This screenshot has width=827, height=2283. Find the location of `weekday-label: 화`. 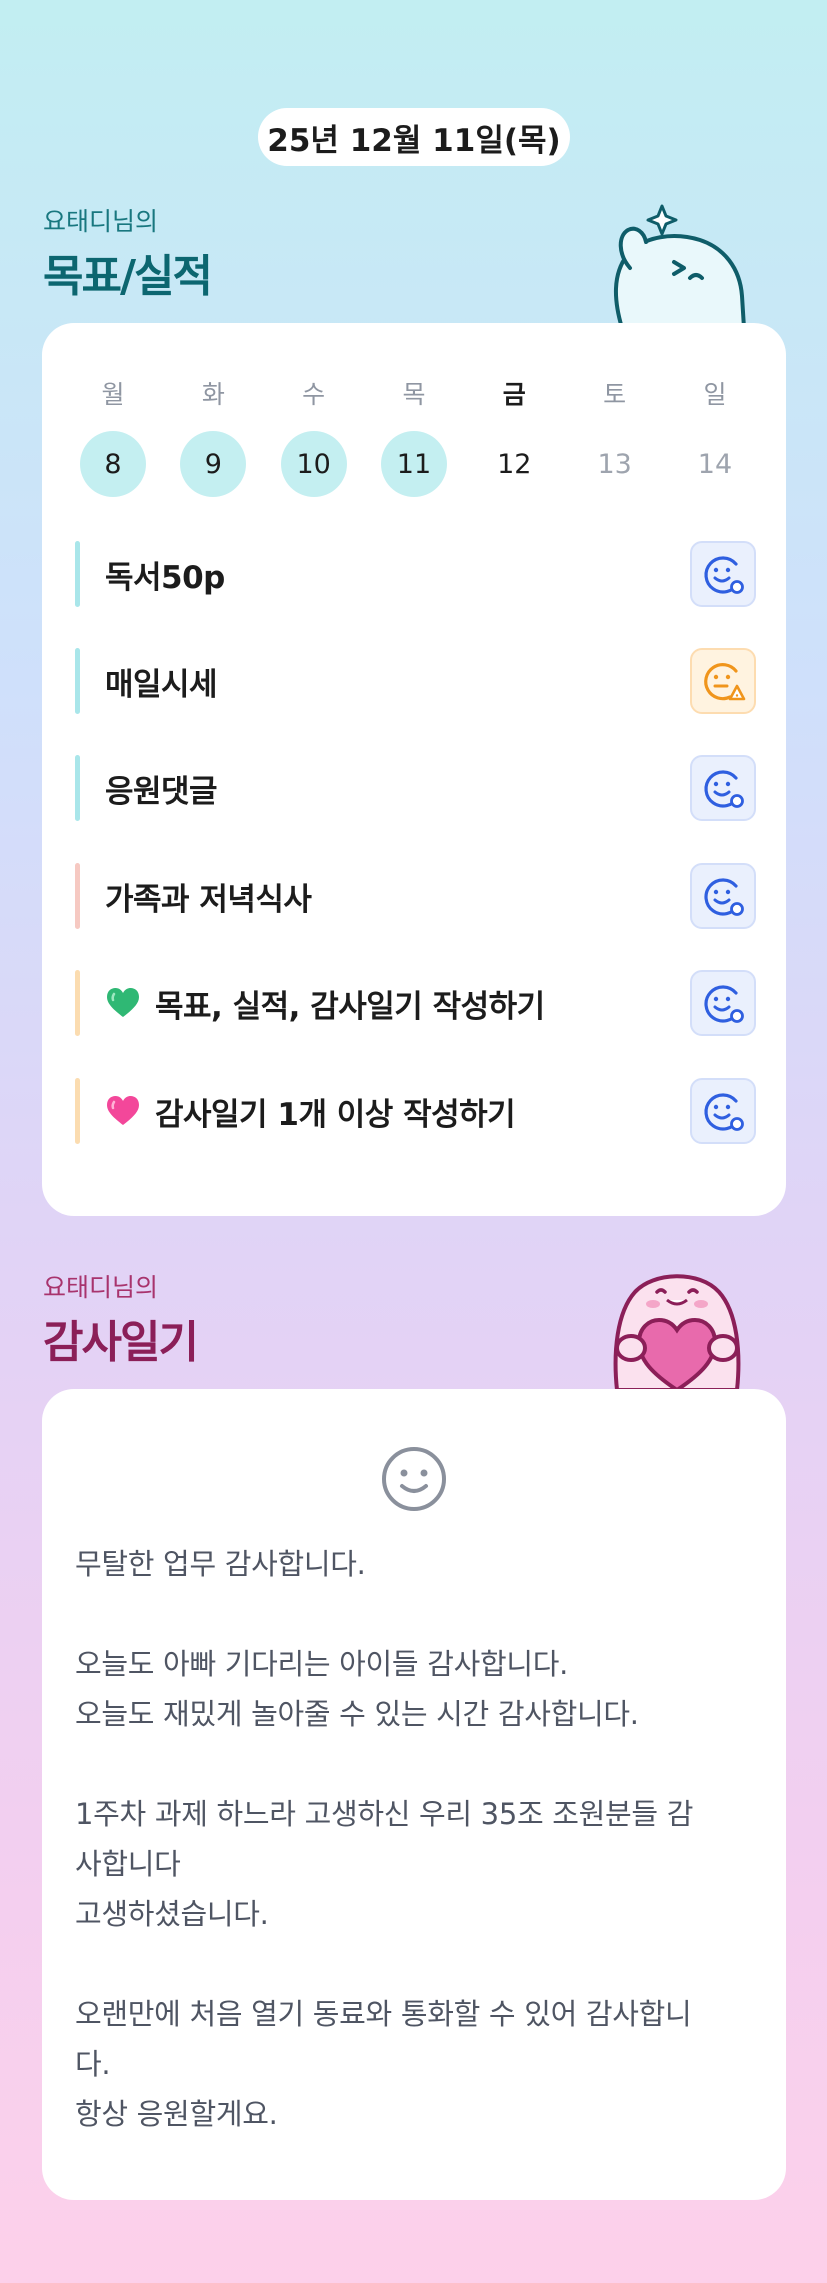

weekday-label: 화 is located at coordinates (213, 394).